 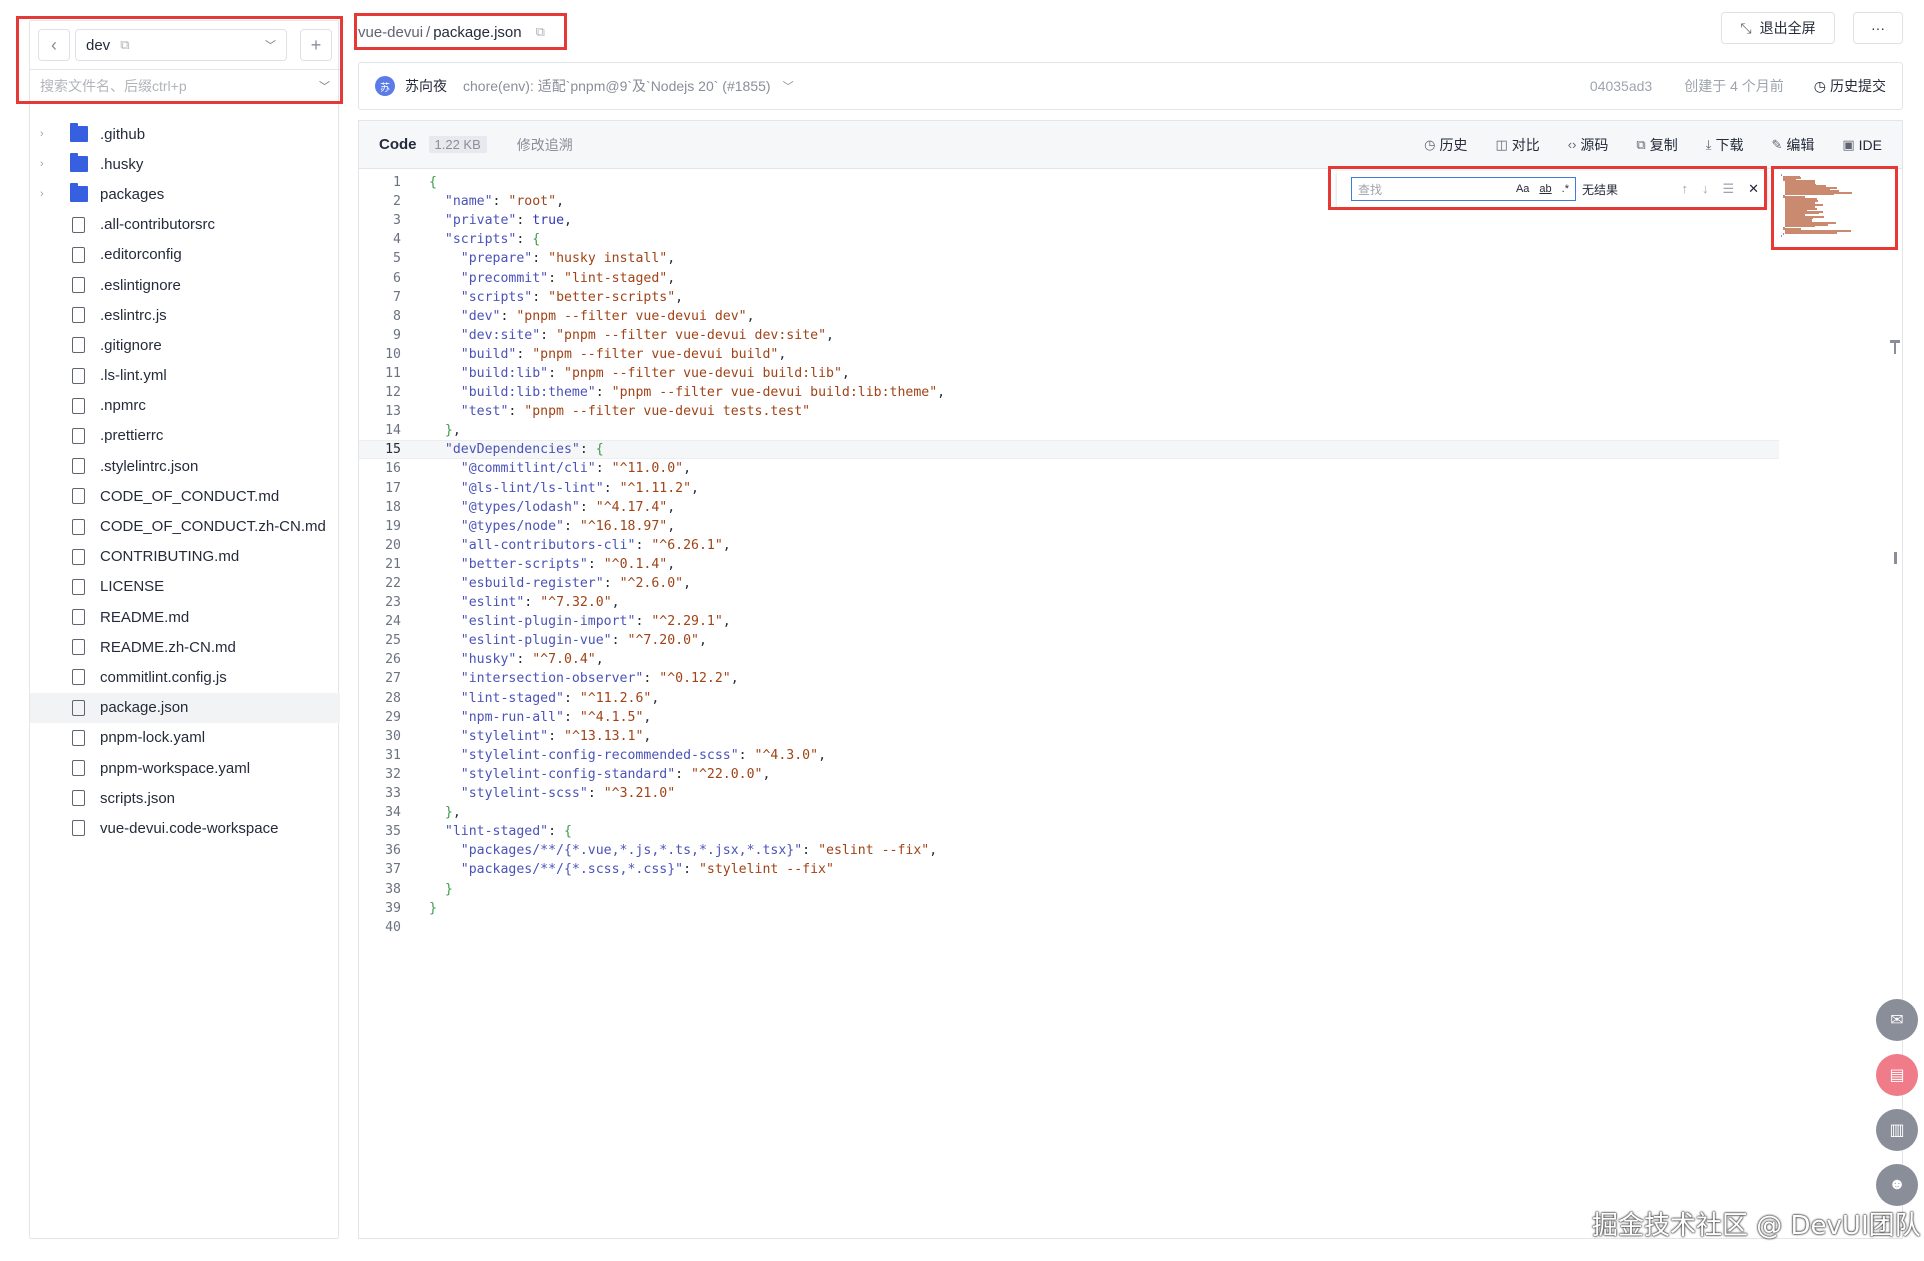 I want to click on survey-button: ▤, so click(x=1897, y=1075).